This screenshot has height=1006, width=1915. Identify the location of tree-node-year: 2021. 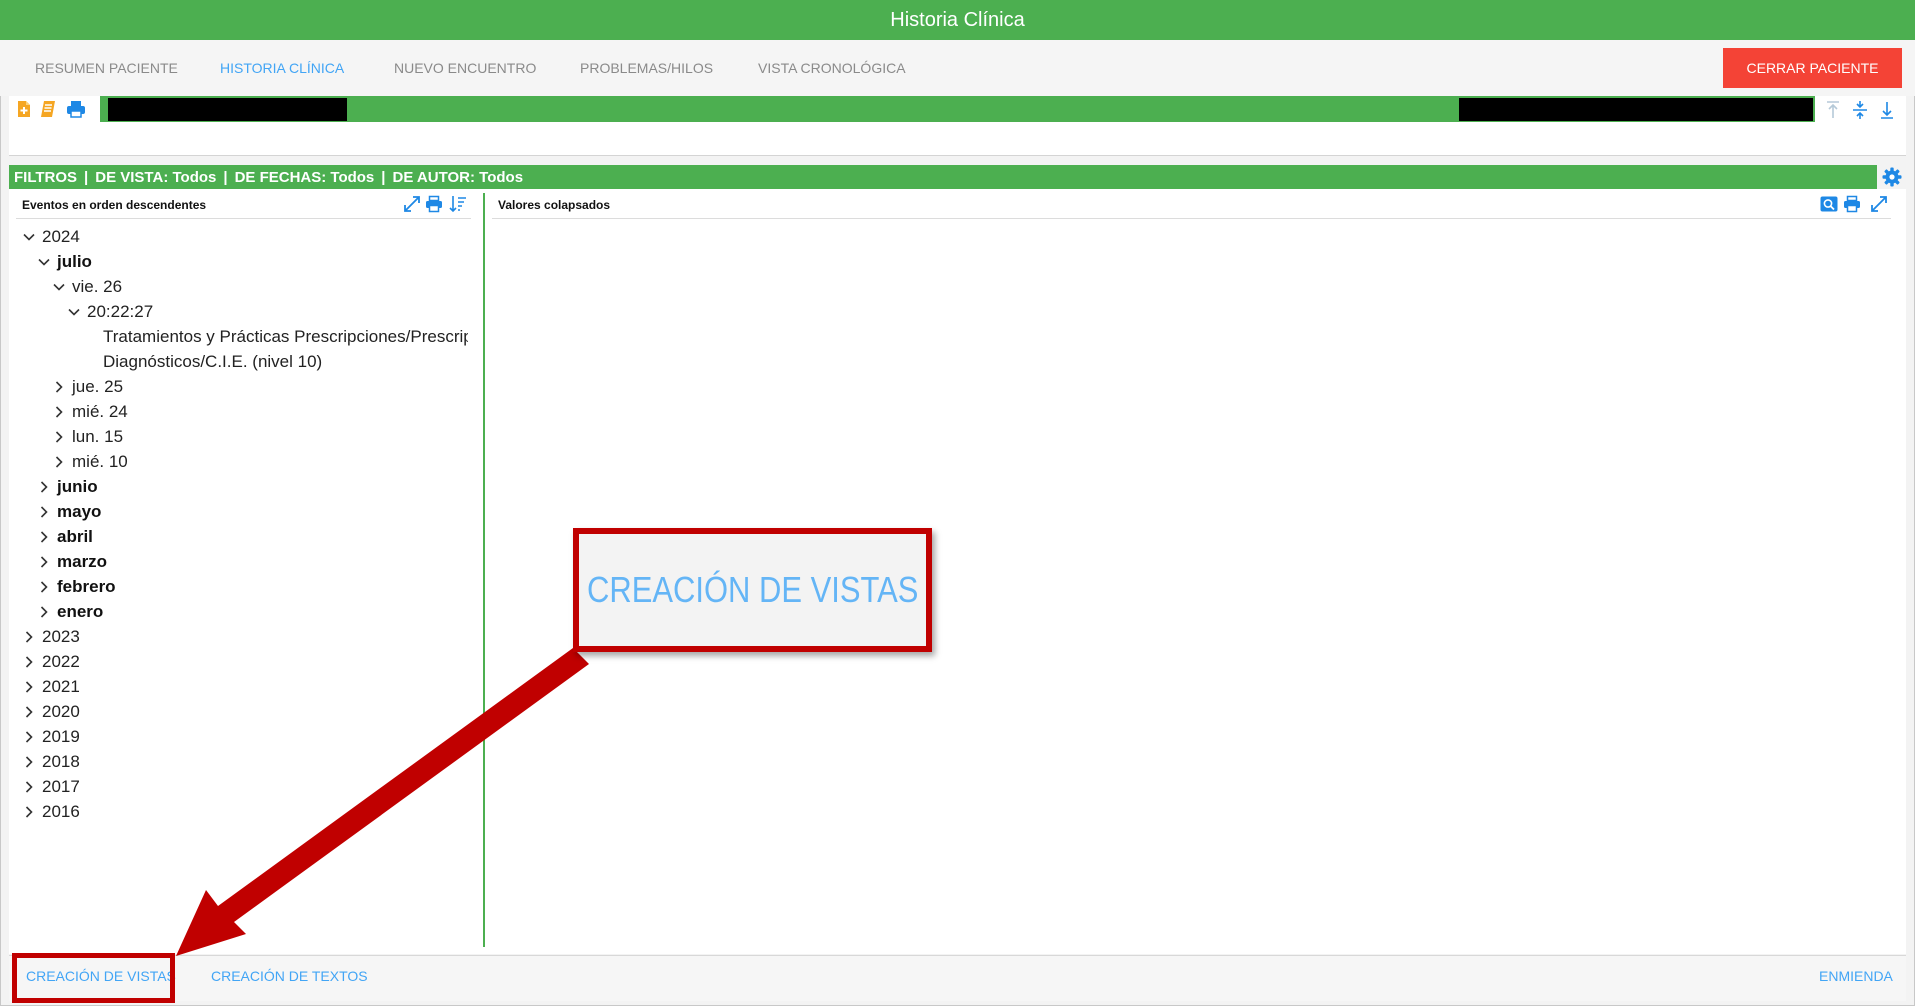
(51, 686).